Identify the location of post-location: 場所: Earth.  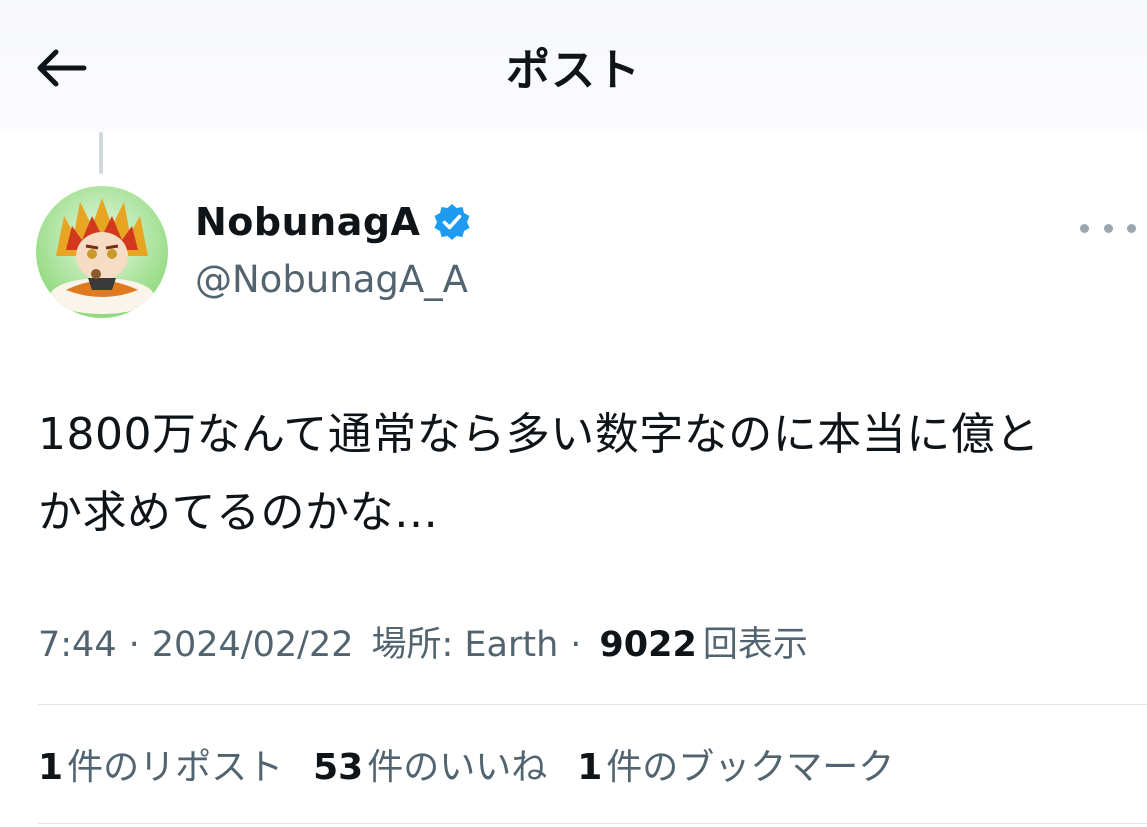
(465, 645).